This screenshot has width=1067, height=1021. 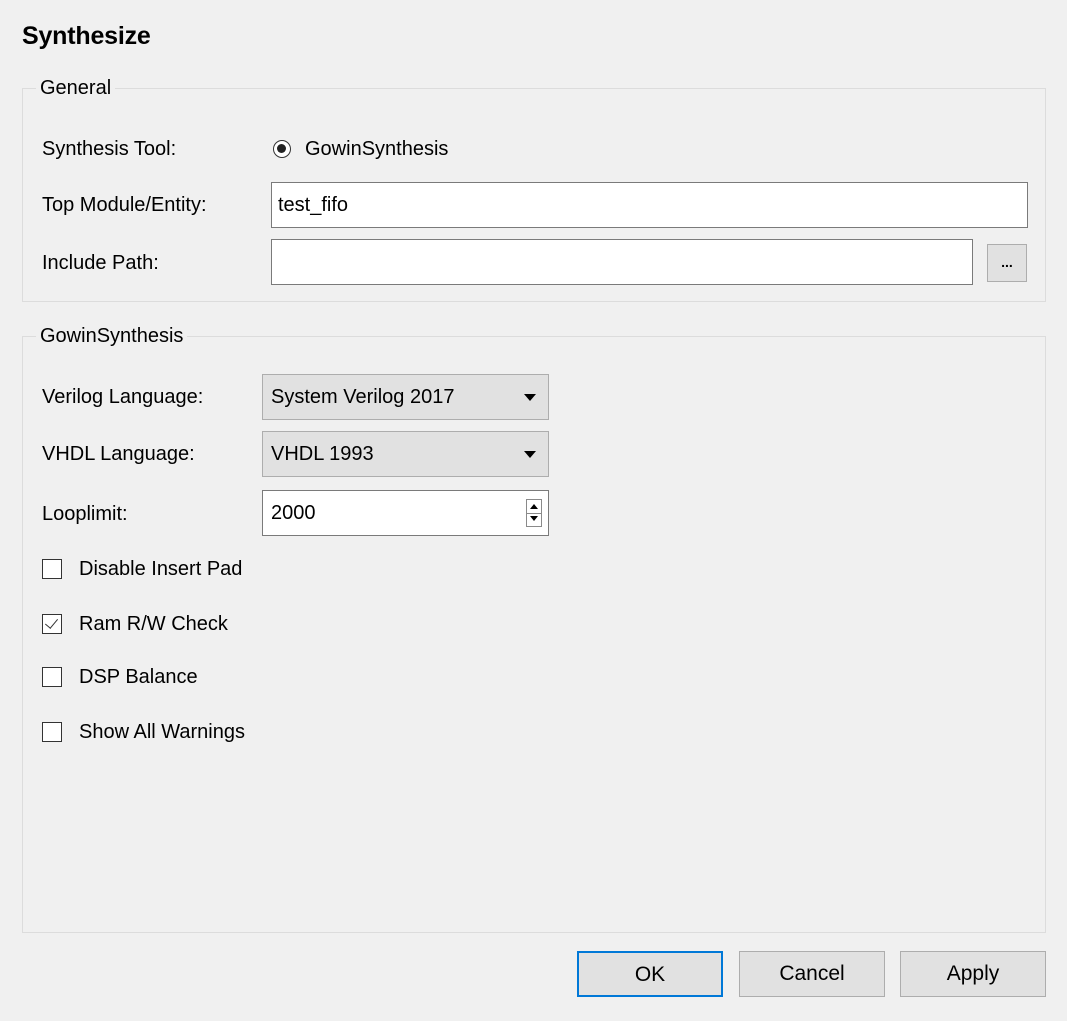 I want to click on vhdl-language-select: VHDL 1993, so click(x=405, y=454).